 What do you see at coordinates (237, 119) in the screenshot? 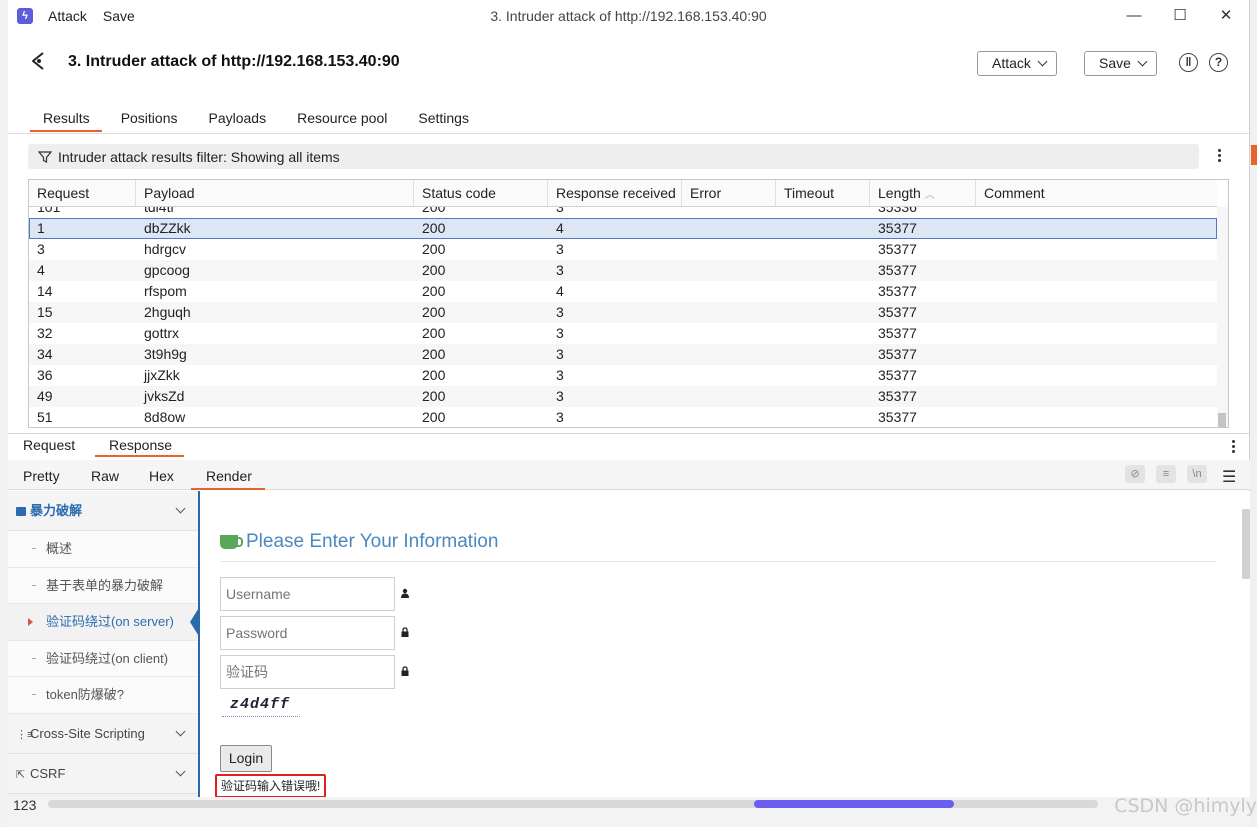
I see `tab-payloads: Payloads` at bounding box center [237, 119].